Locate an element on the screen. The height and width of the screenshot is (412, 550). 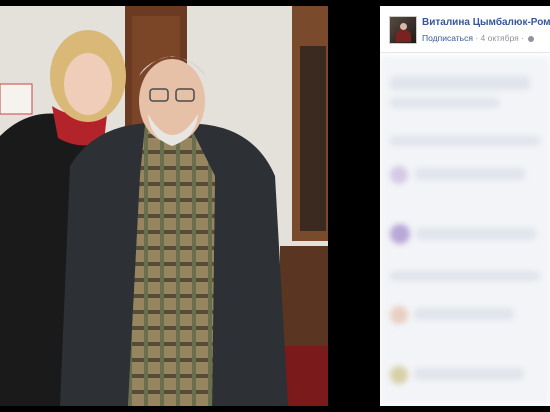
globe-icon is located at coordinates (531, 38).